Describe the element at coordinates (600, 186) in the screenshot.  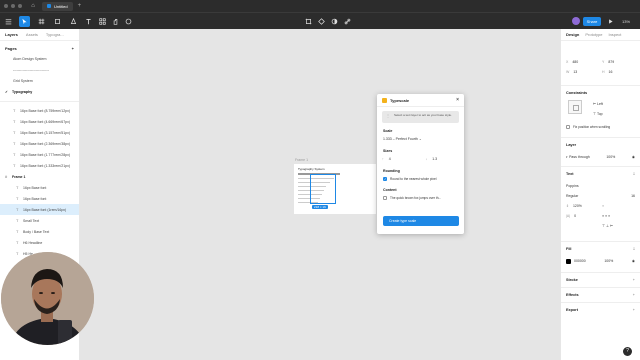
I see `font-family-row: Poppins` at that location.